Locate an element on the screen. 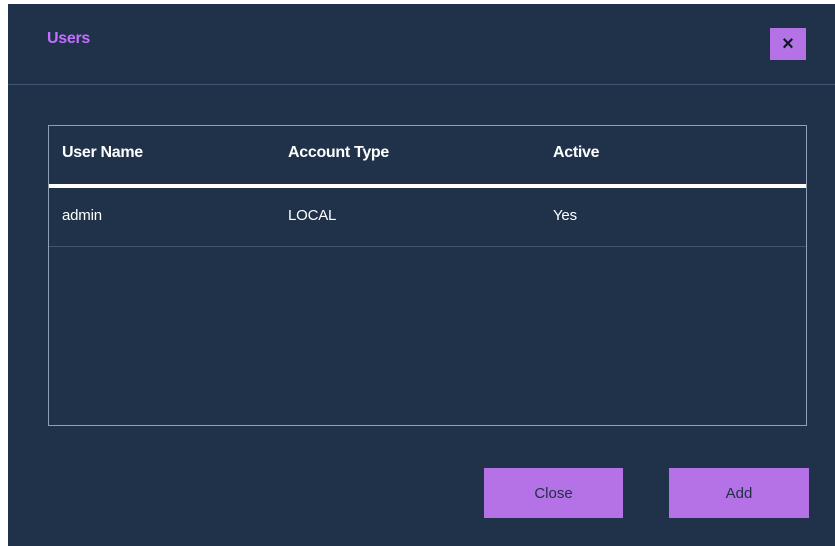 This screenshot has height=546, width=835. close-button: Close is located at coordinates (553, 493).